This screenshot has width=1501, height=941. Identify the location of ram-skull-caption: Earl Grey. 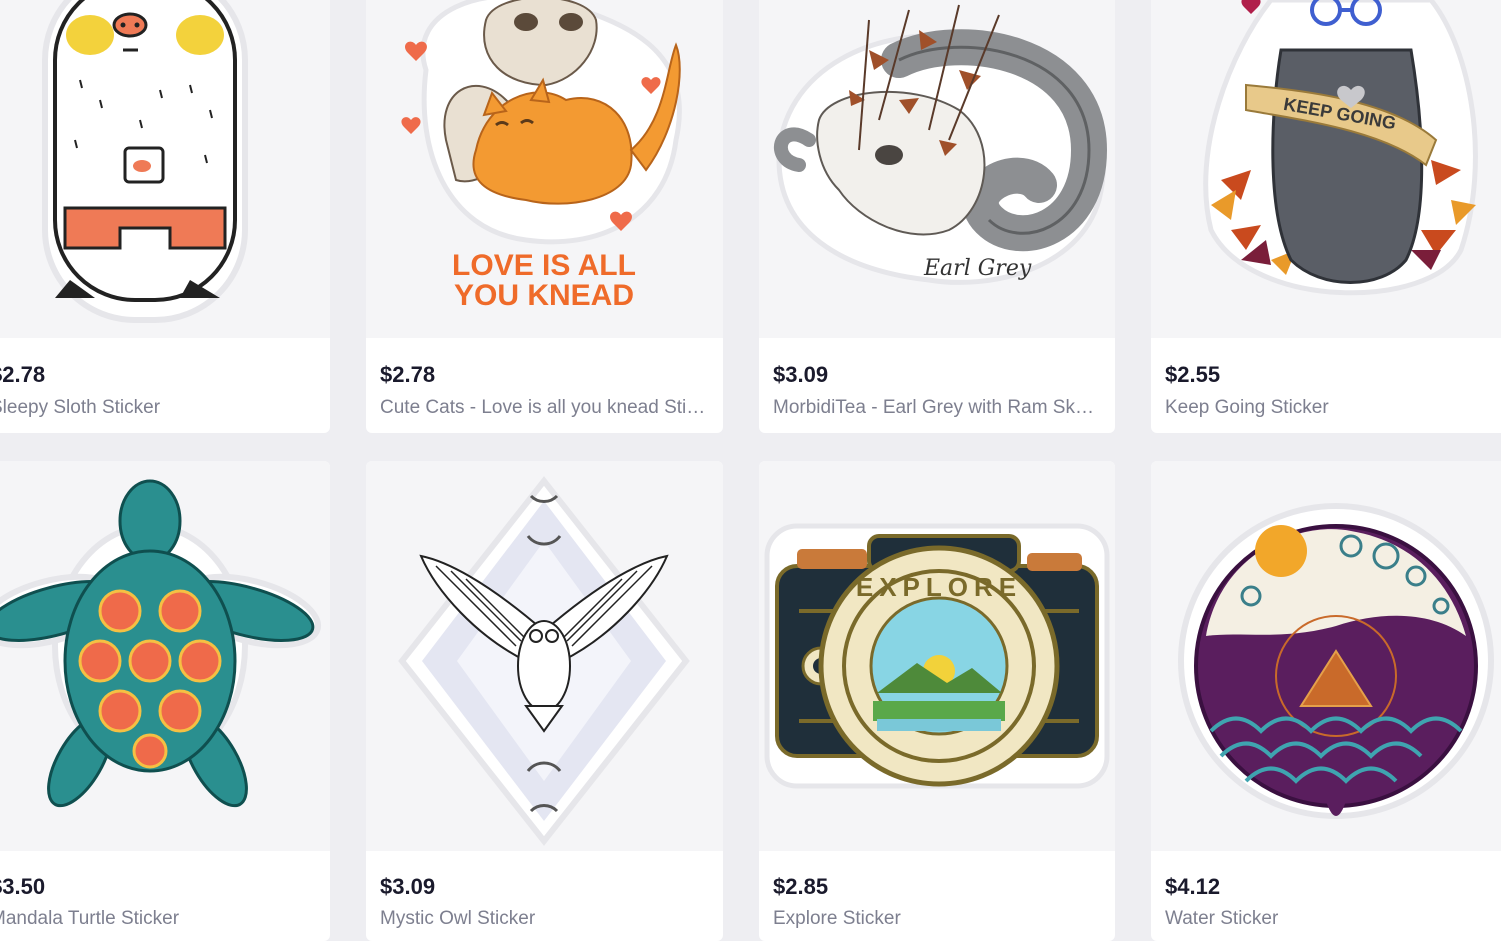
(977, 268).